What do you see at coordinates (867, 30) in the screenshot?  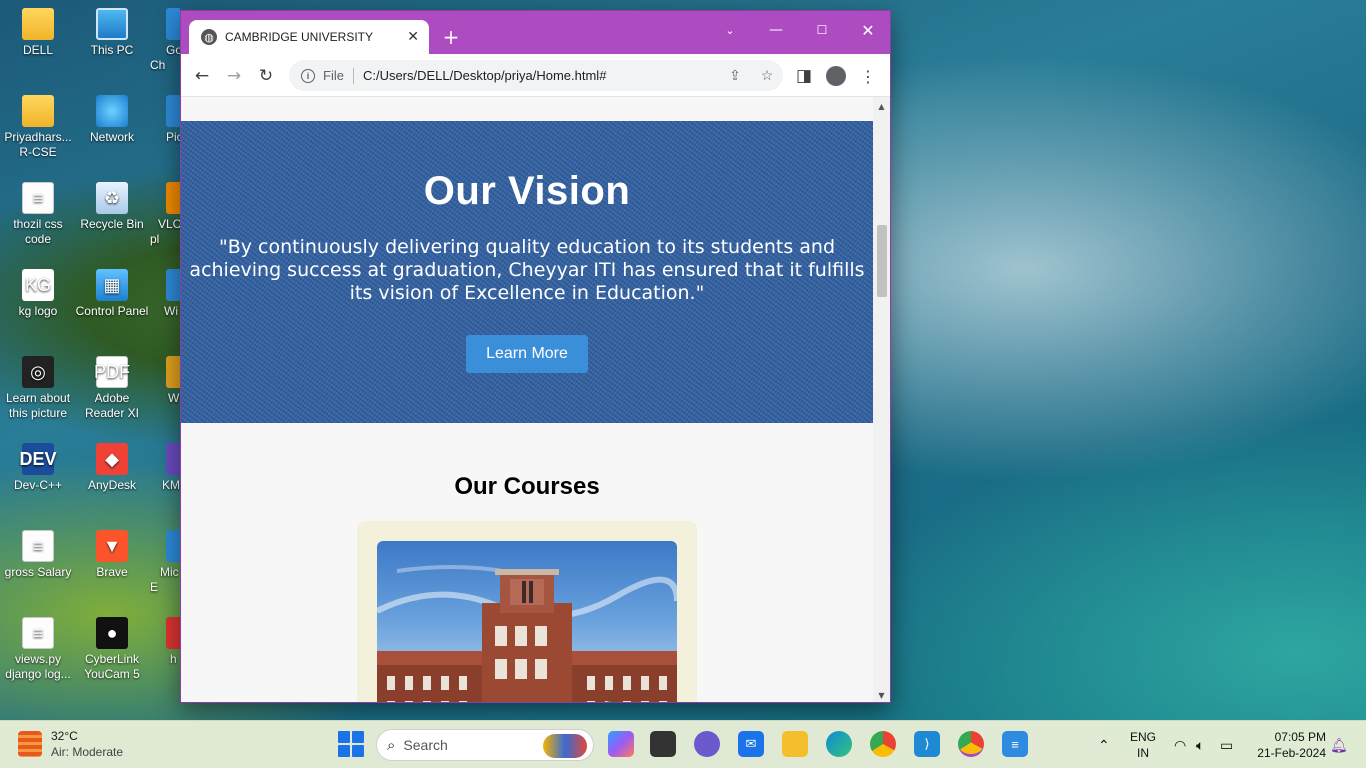 I see `close-window-icon: ✕` at bounding box center [867, 30].